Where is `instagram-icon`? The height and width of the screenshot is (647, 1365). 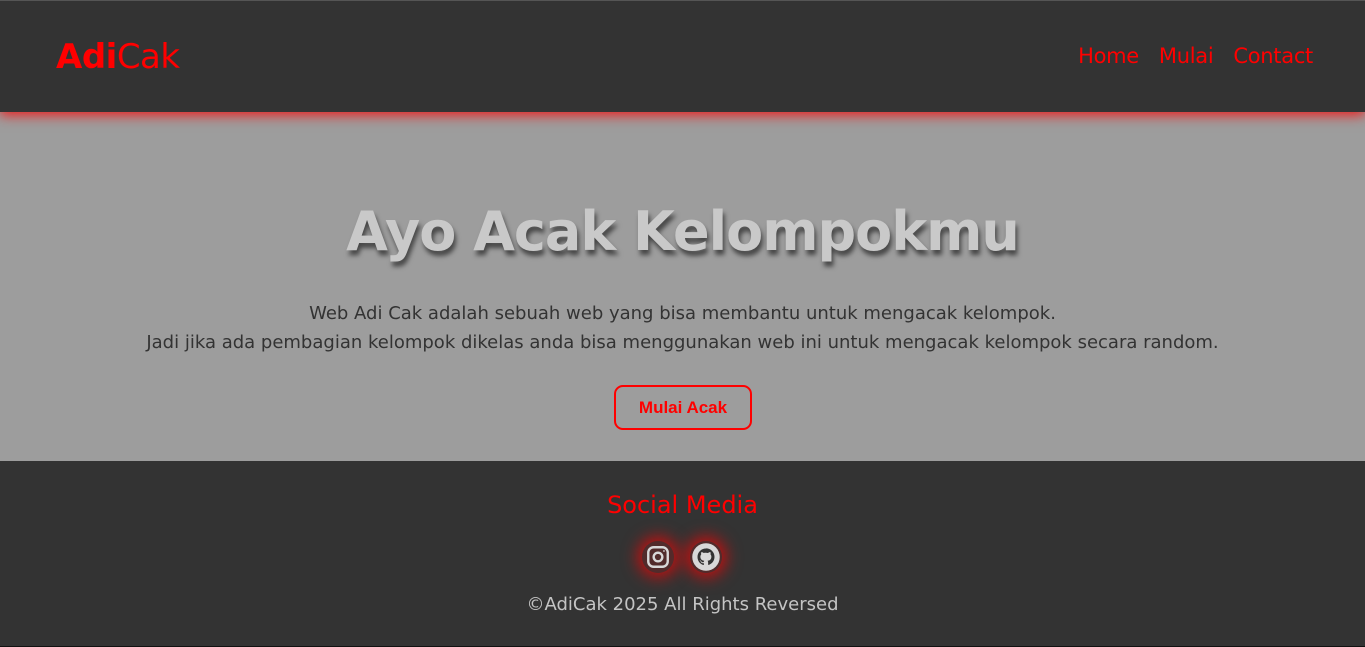
instagram-icon is located at coordinates (658, 557).